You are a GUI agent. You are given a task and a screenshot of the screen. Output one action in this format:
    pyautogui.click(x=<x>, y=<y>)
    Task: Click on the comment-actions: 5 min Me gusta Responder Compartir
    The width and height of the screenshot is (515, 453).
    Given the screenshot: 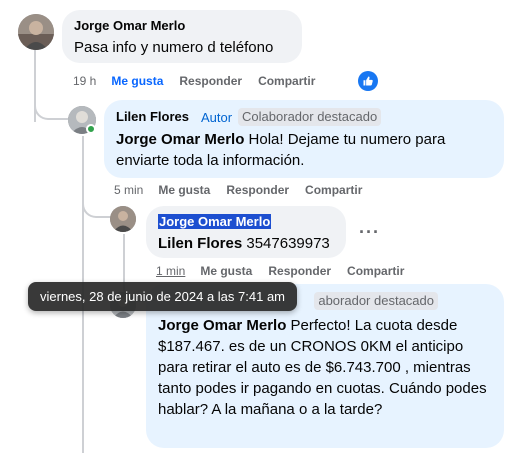 What is the action you would take?
    pyautogui.click(x=246, y=190)
    